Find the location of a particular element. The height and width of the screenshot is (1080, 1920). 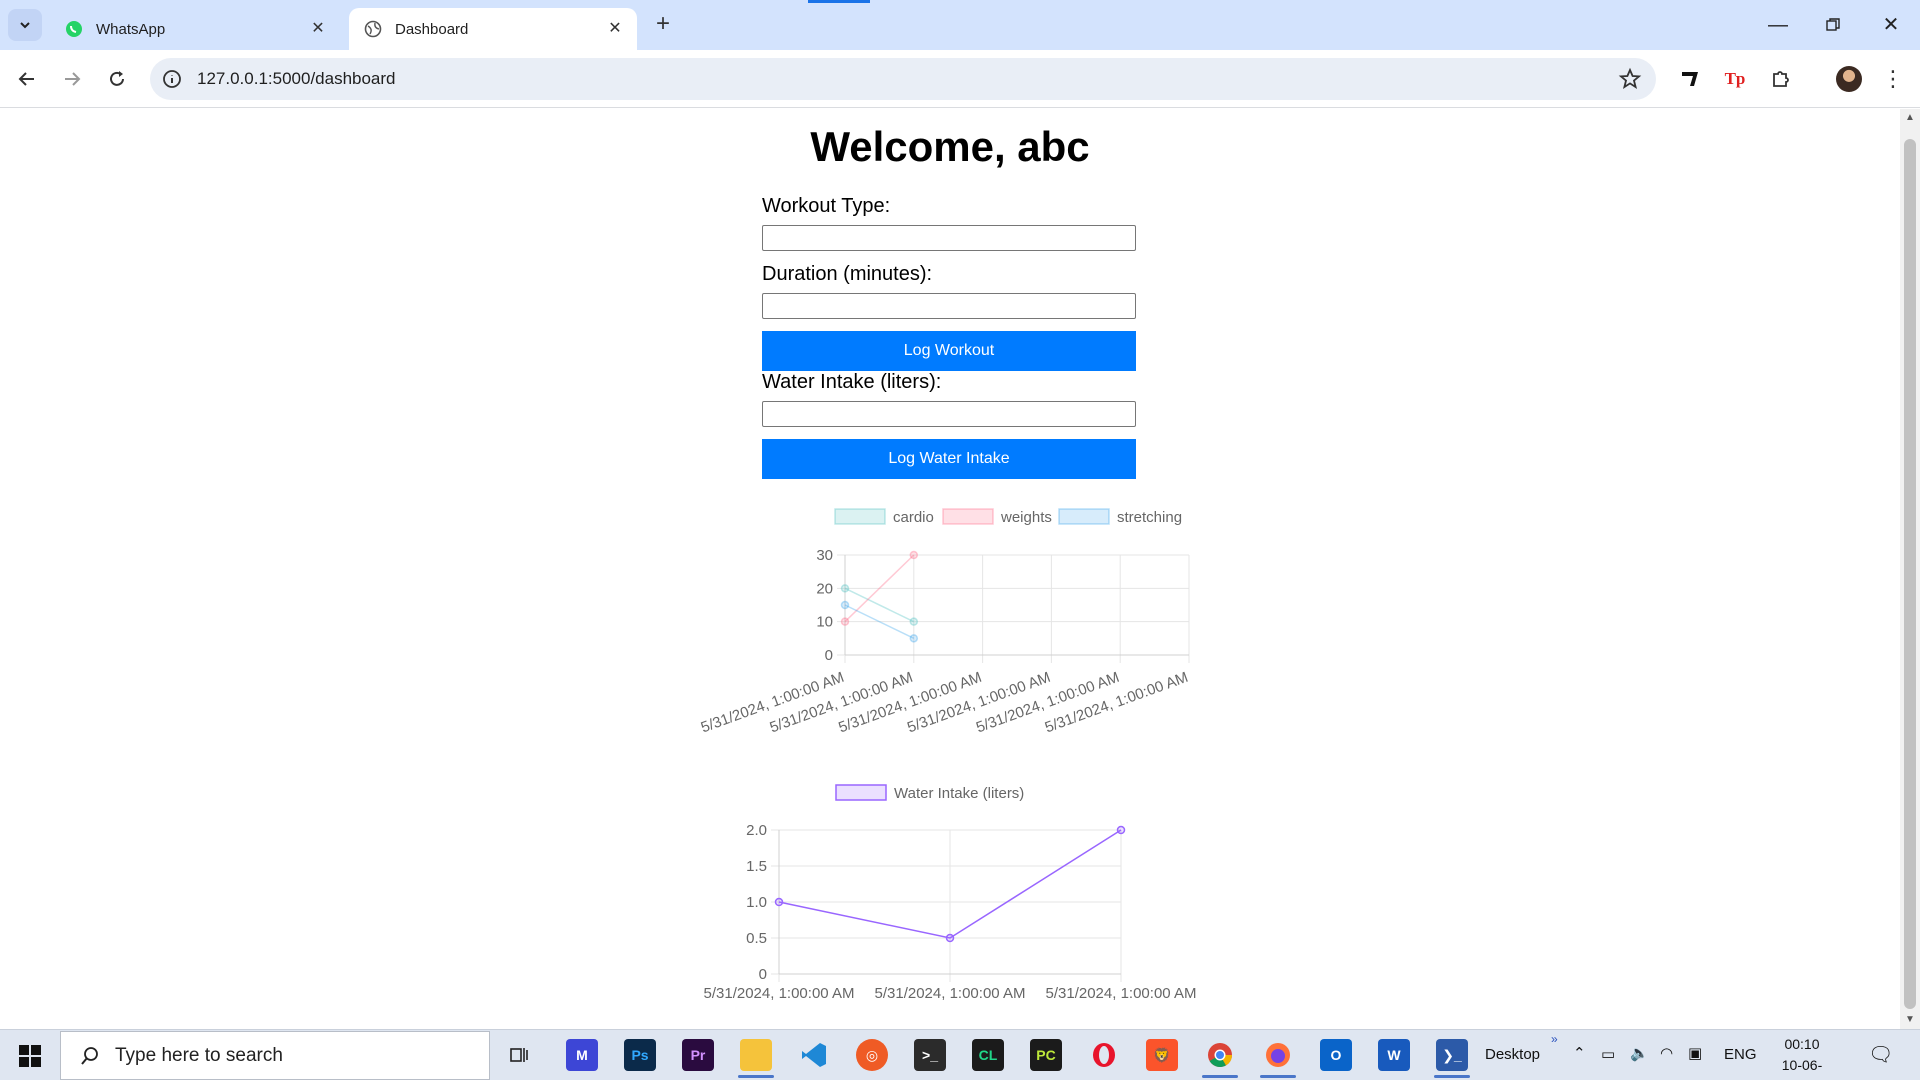

page-scrollbar: ▲ ▼ is located at coordinates (1910, 569).